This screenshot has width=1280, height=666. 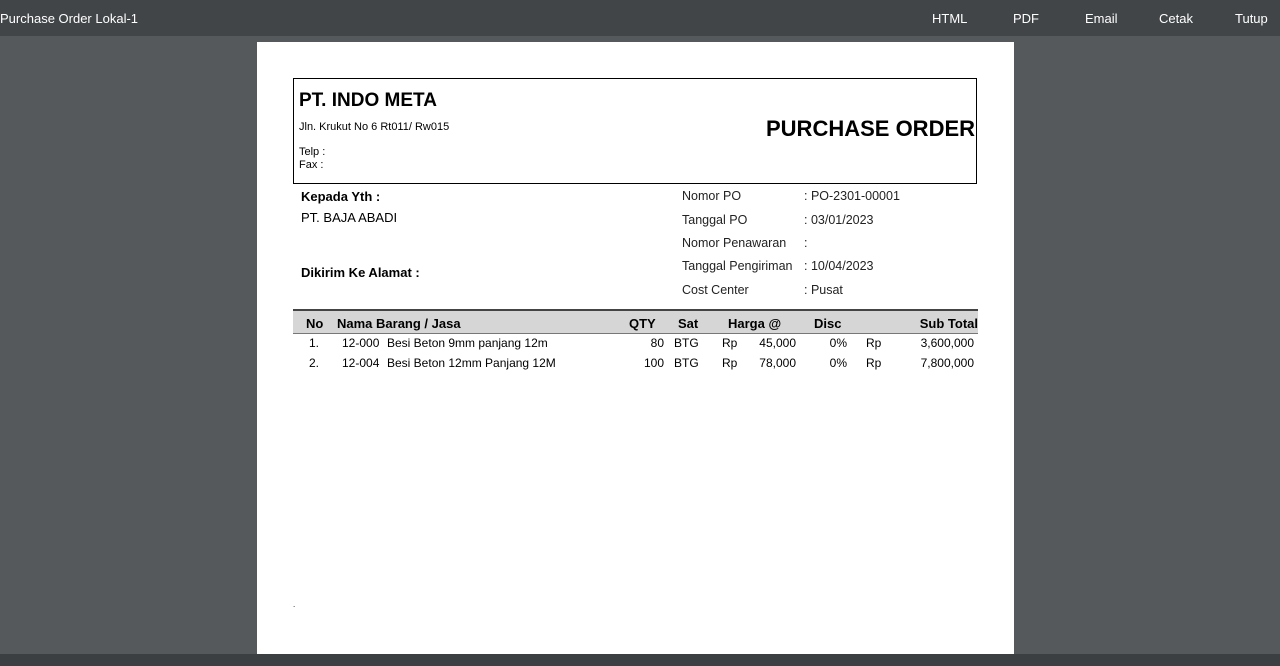 I want to click on row-no: 1., so click(x=314, y=343).